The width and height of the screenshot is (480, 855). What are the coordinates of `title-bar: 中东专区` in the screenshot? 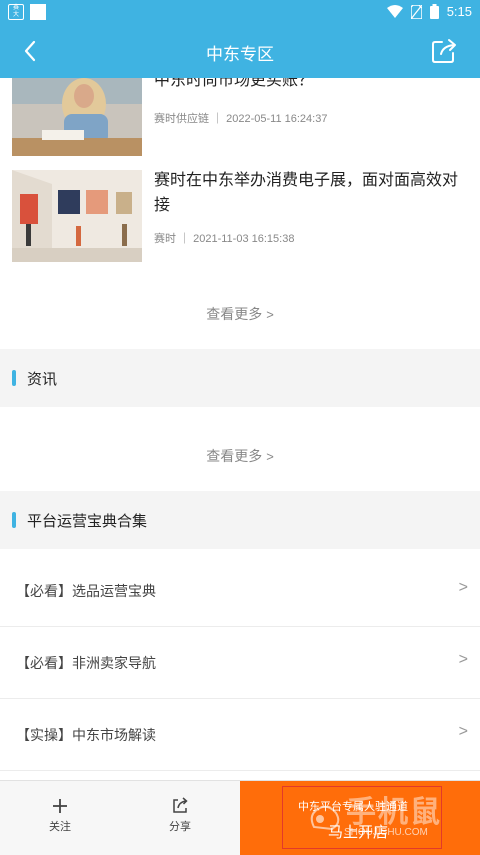 It's located at (240, 51).